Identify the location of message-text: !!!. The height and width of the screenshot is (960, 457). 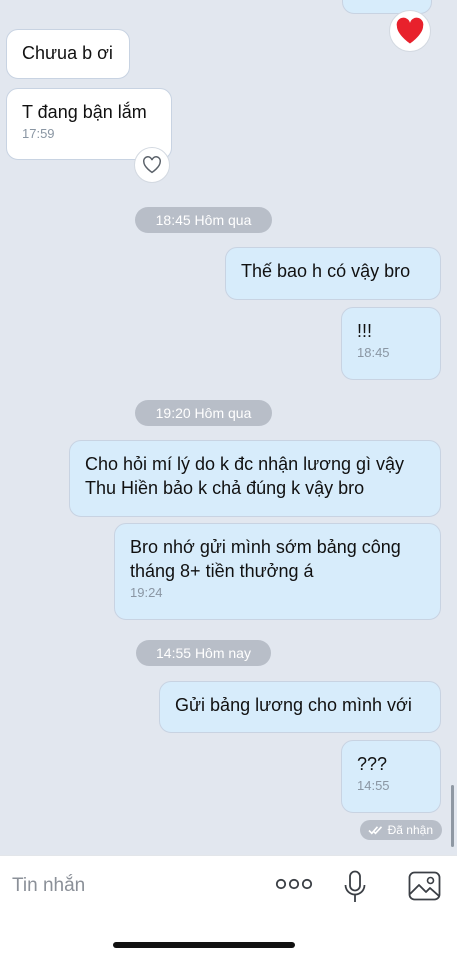
(365, 331).